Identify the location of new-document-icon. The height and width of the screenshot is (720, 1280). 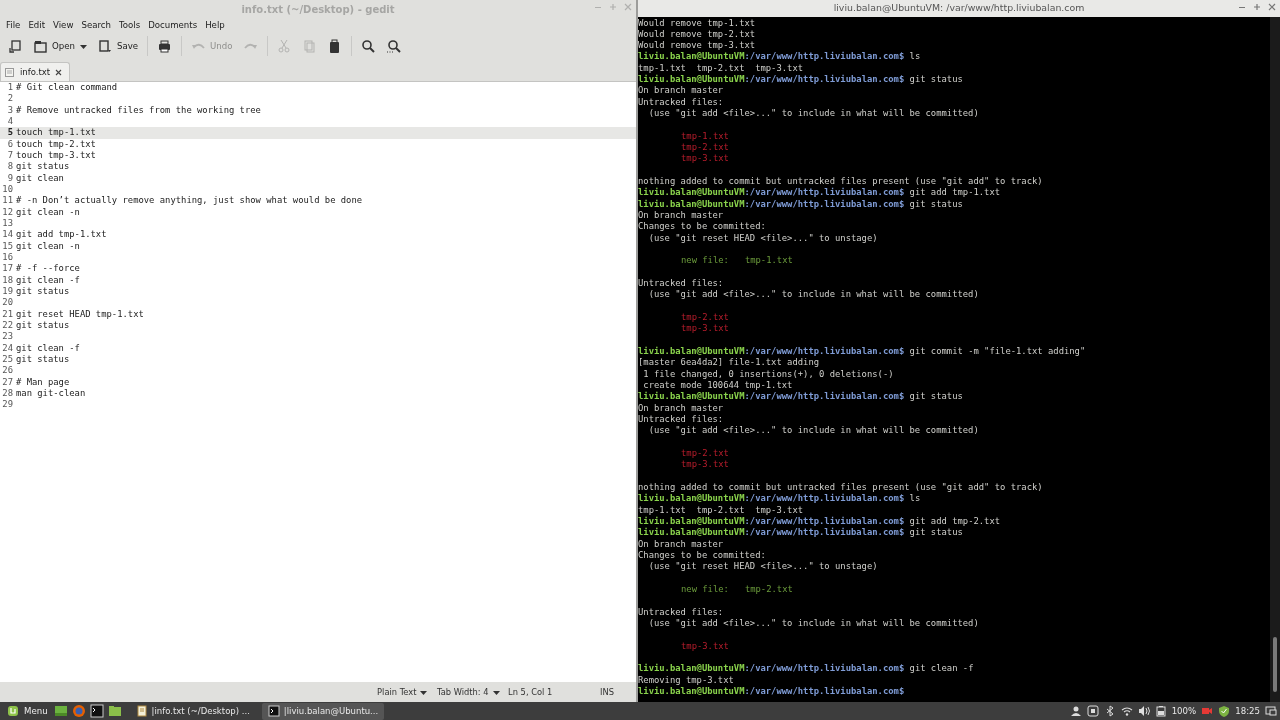
(15, 46).